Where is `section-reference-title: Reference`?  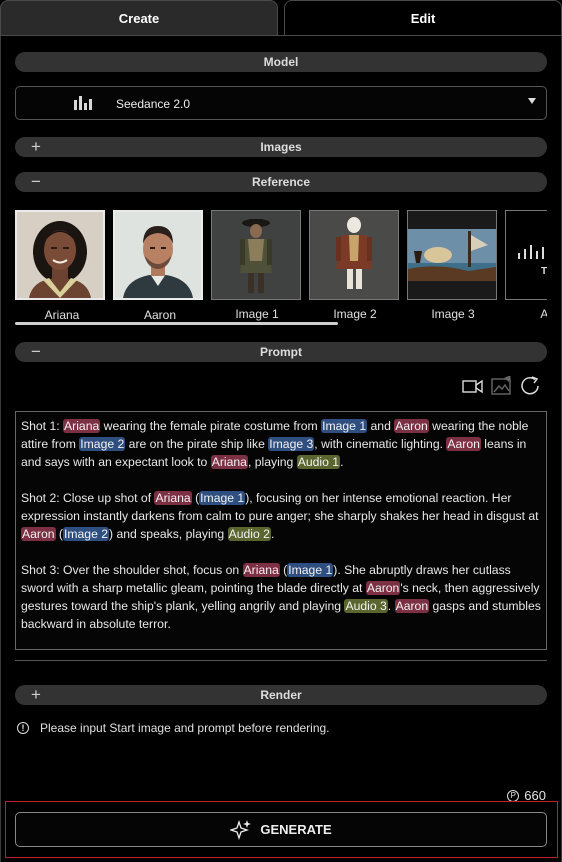 section-reference-title: Reference is located at coordinates (281, 182).